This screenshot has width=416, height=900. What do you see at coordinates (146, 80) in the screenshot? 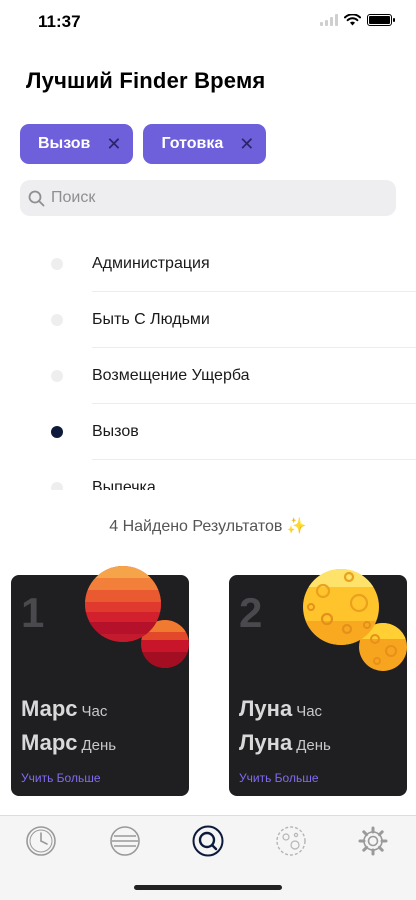
I see `page-title: Лучший Finder Время` at bounding box center [146, 80].